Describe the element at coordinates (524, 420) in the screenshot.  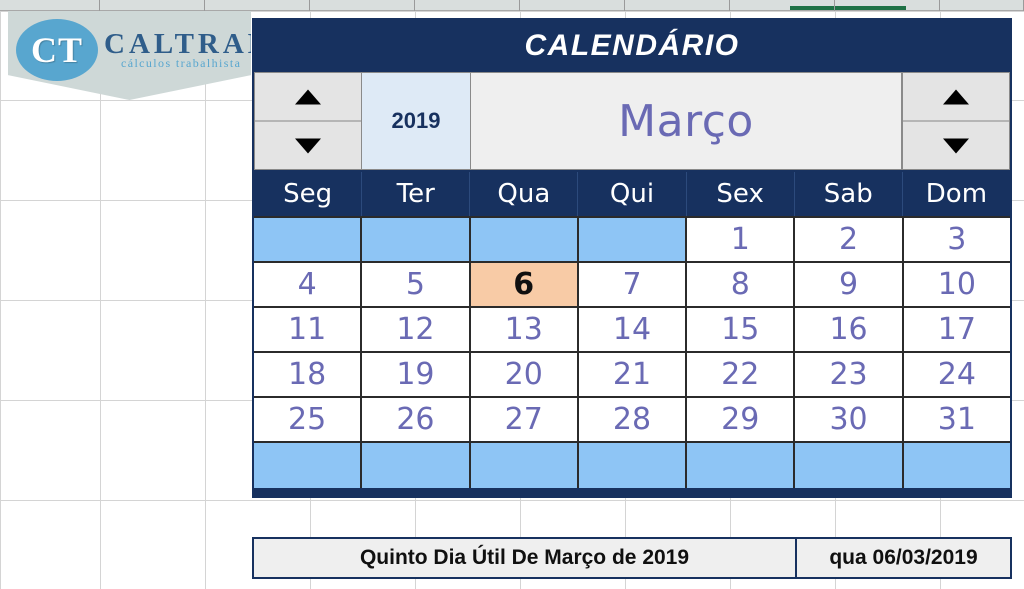
I see `calendar-day-cell: 27` at that location.